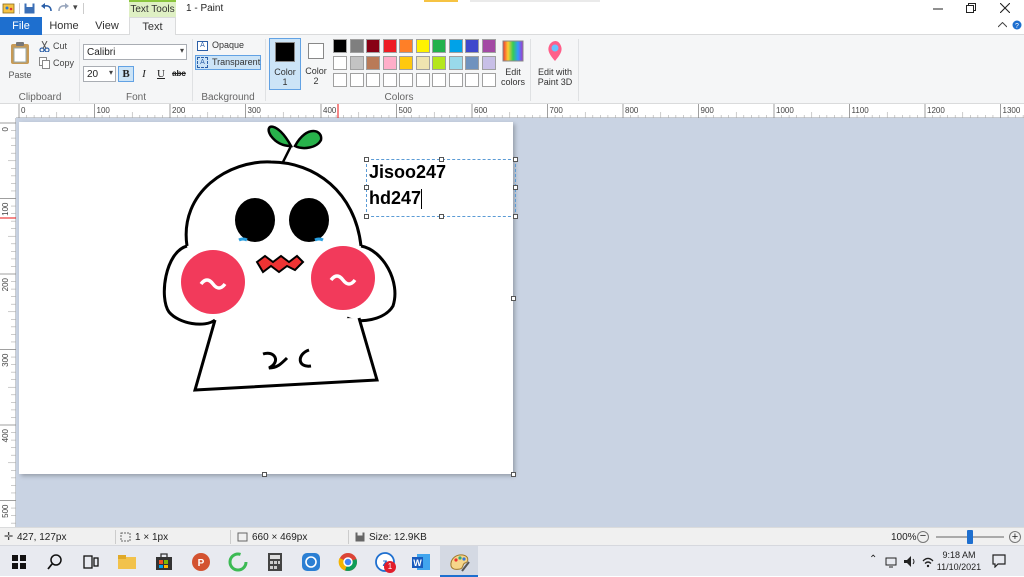 The width and height of the screenshot is (1024, 577). I want to click on search-icon, so click(55, 562).